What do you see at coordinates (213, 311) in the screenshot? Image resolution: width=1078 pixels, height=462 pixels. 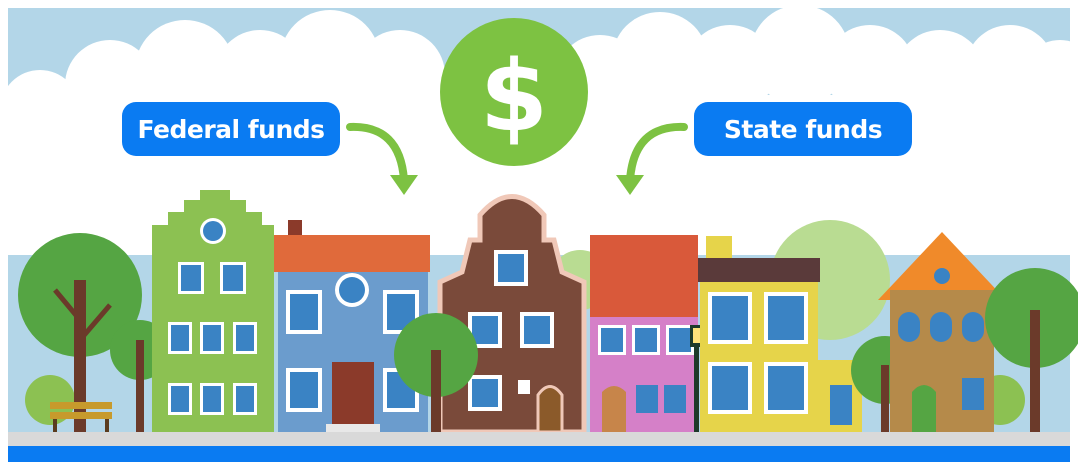 I see `house-green` at bounding box center [213, 311].